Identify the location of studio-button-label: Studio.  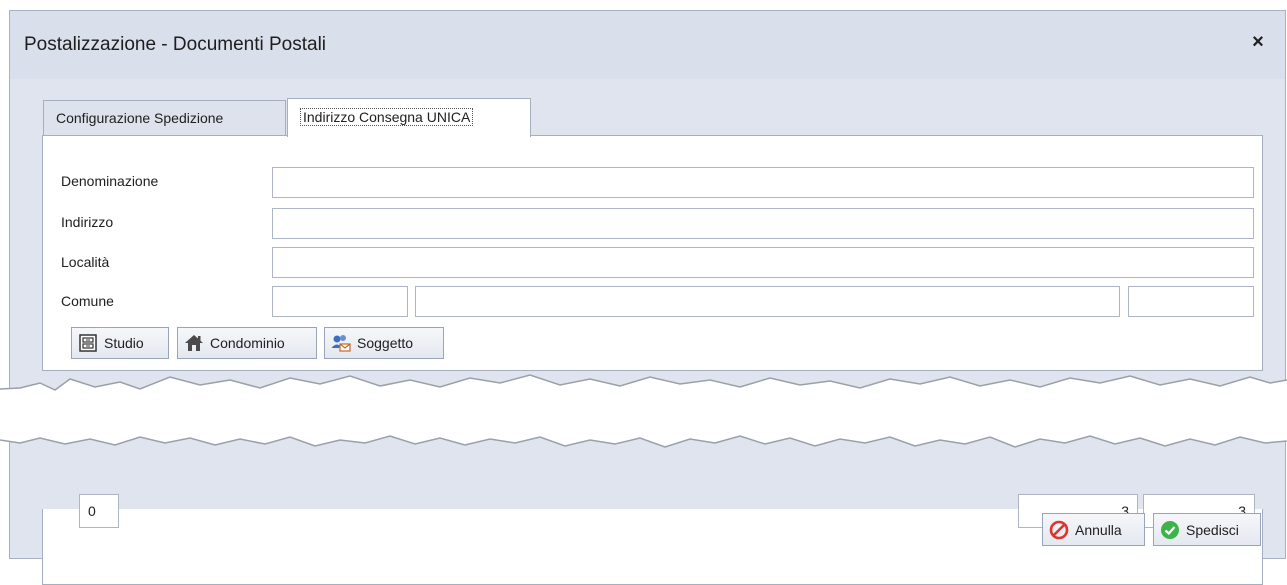
(124, 343).